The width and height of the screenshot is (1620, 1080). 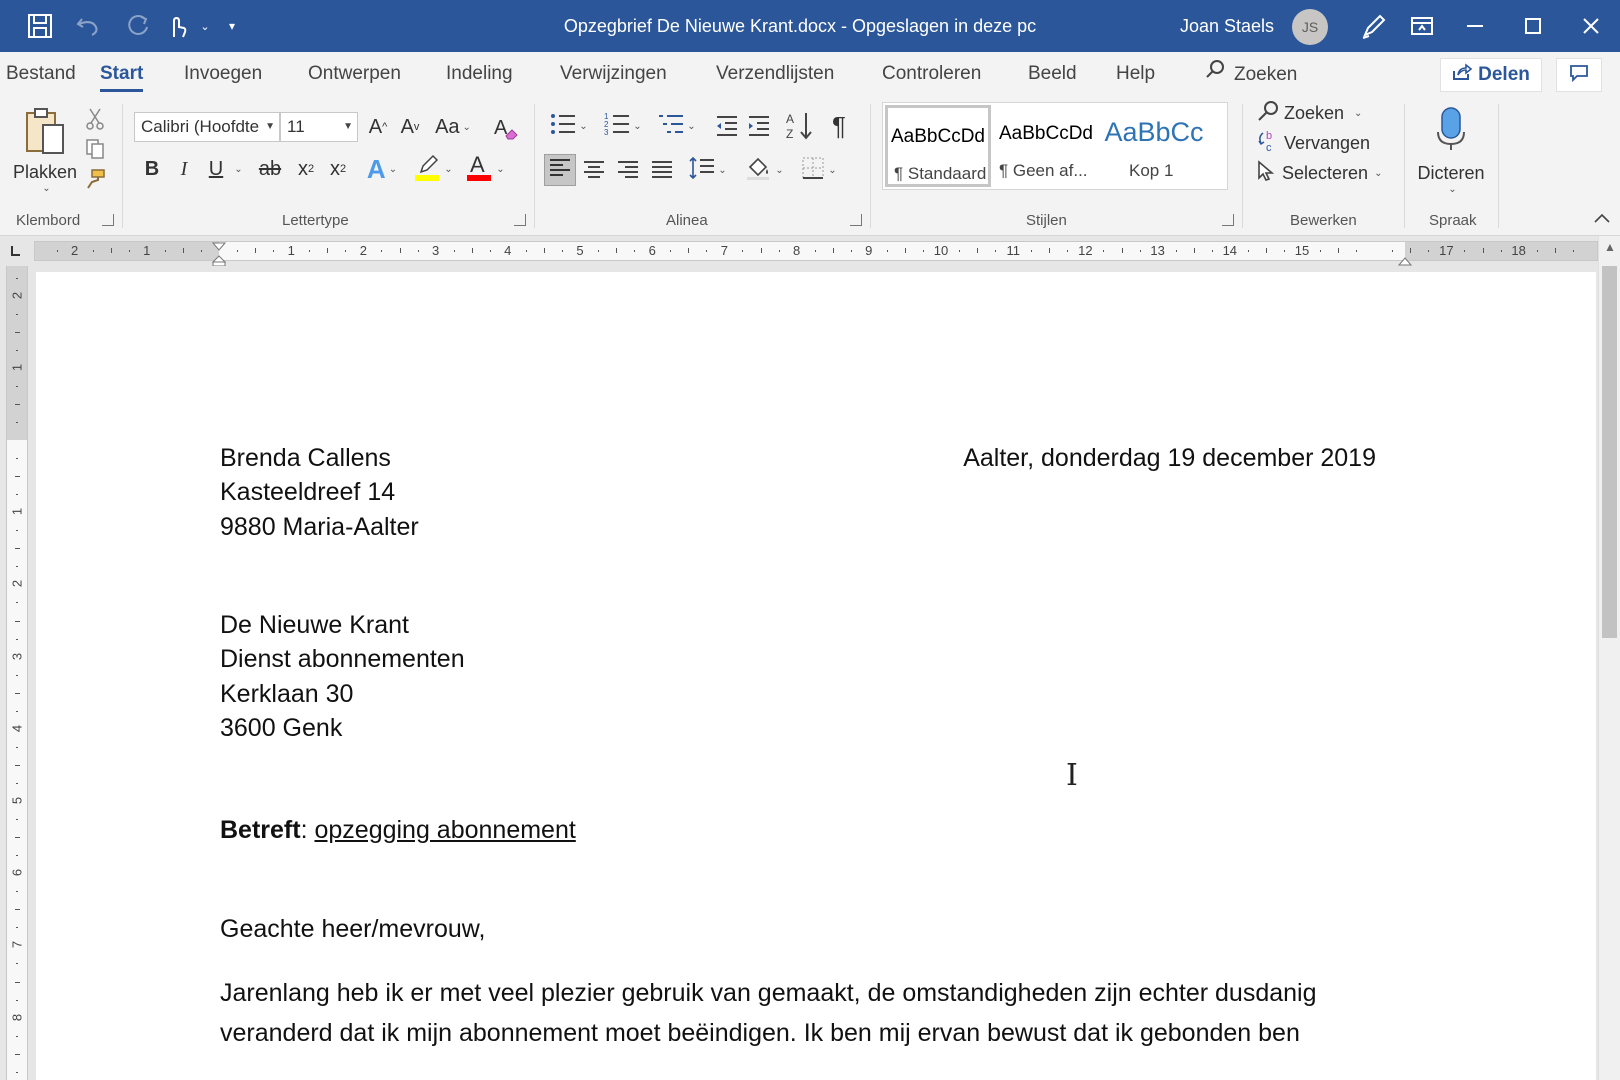 What do you see at coordinates (727, 126) in the screenshot?
I see `decrease-indent-icon` at bounding box center [727, 126].